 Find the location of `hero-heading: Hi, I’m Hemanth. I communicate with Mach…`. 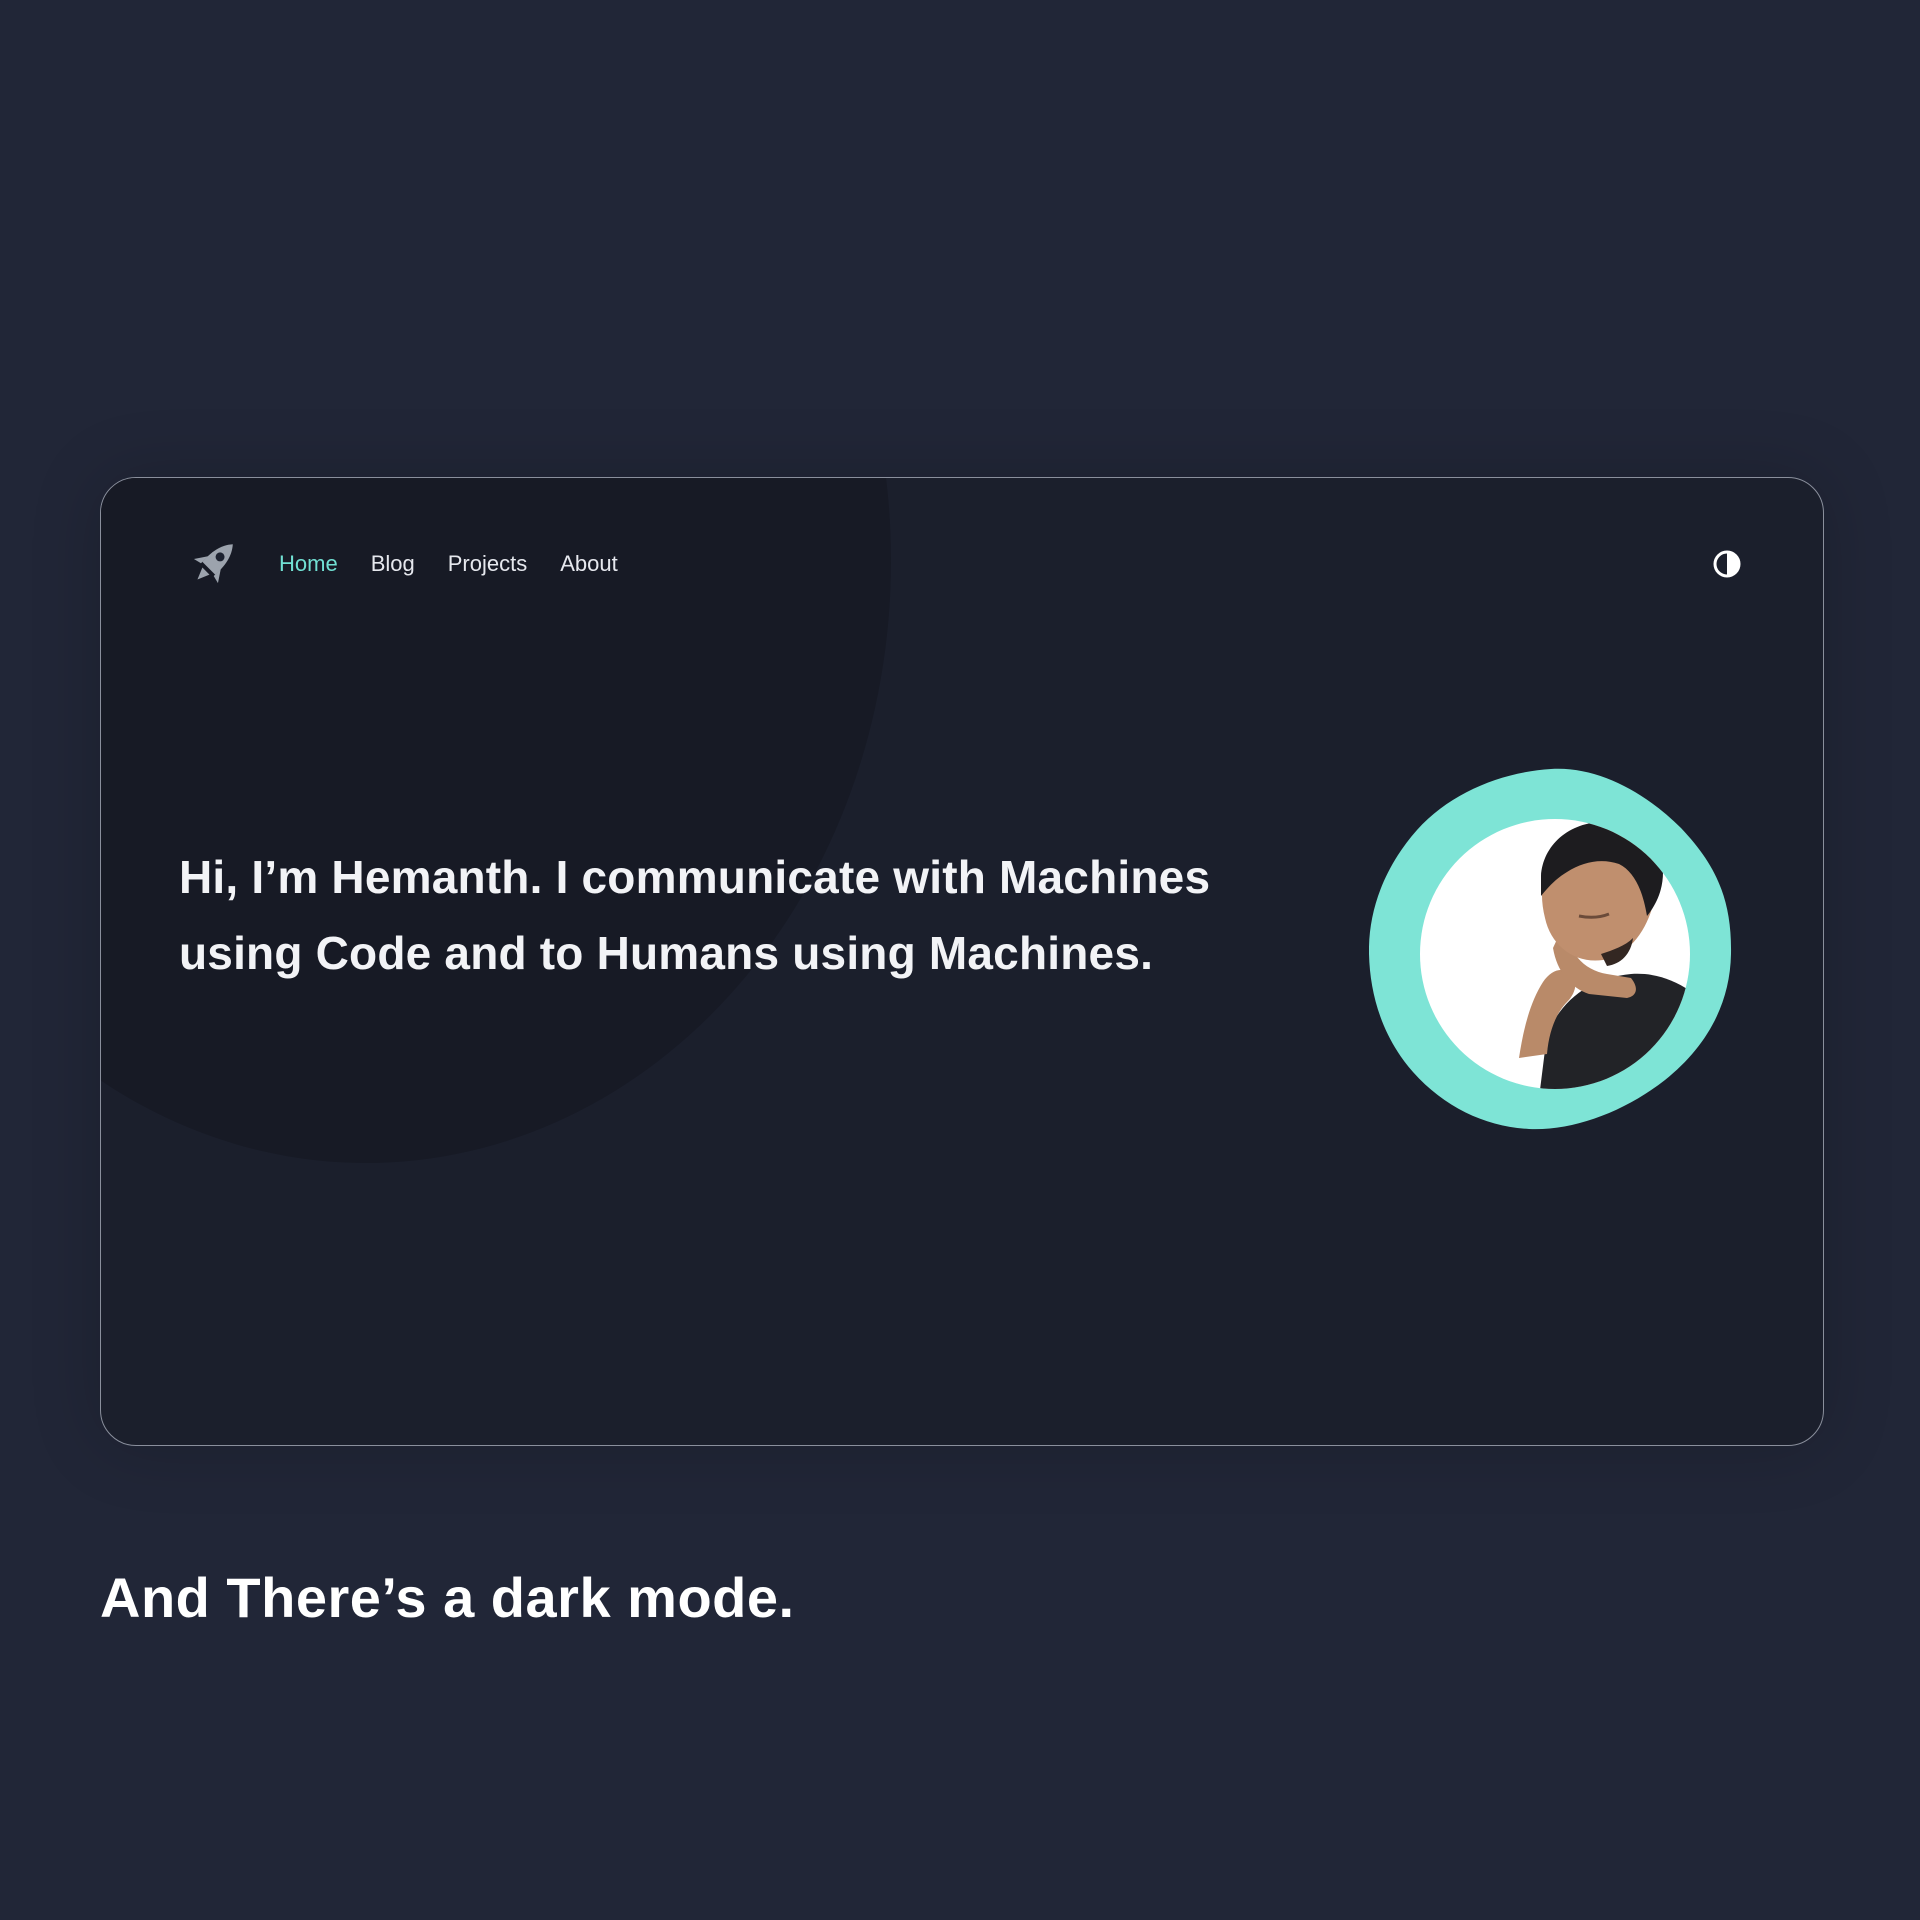

hero-heading: Hi, I’m Hemanth. I communicate with Mach… is located at coordinates (695, 915).